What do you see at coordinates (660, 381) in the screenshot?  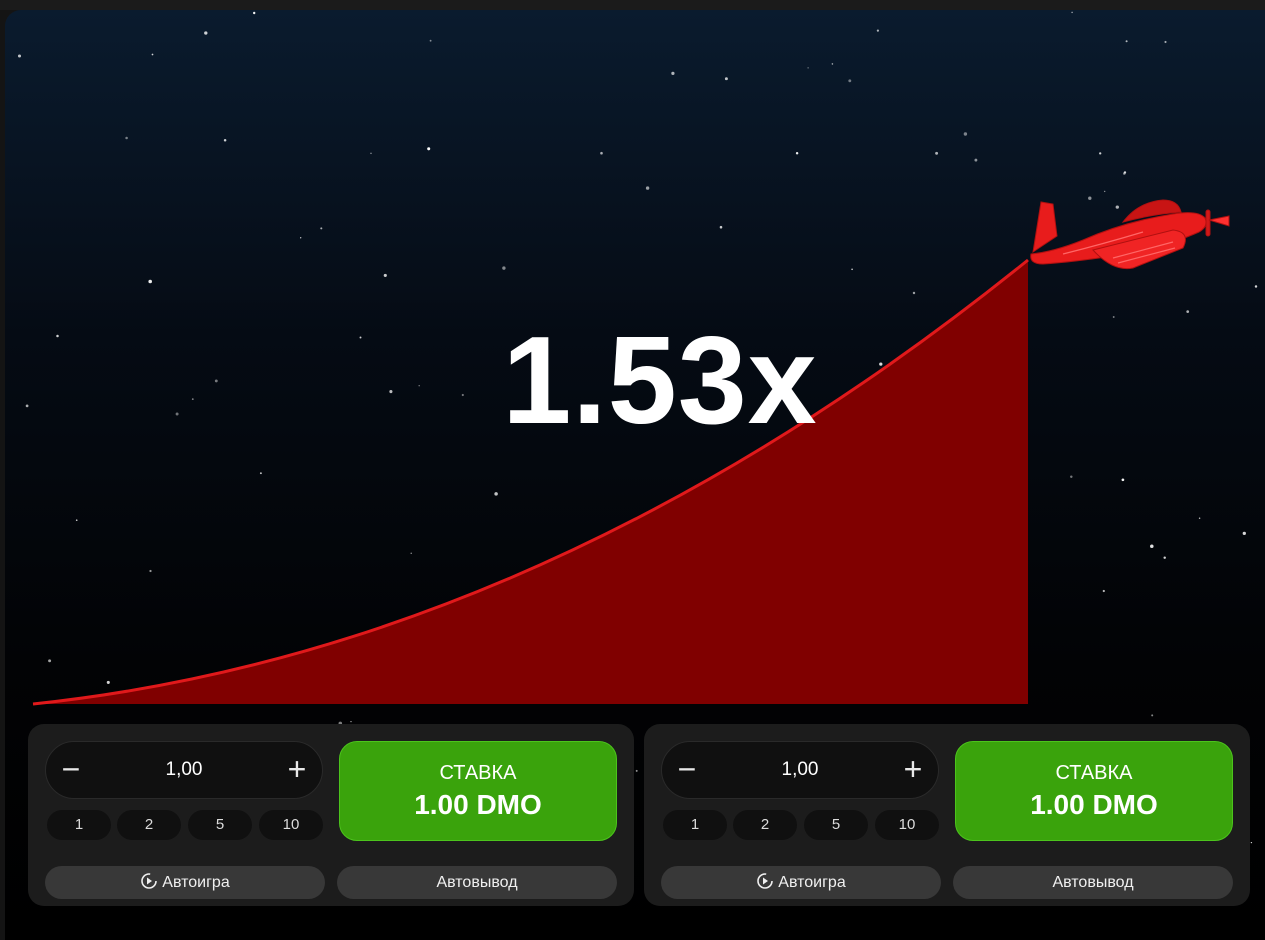 I see `multiplier-display: 1.53x` at bounding box center [660, 381].